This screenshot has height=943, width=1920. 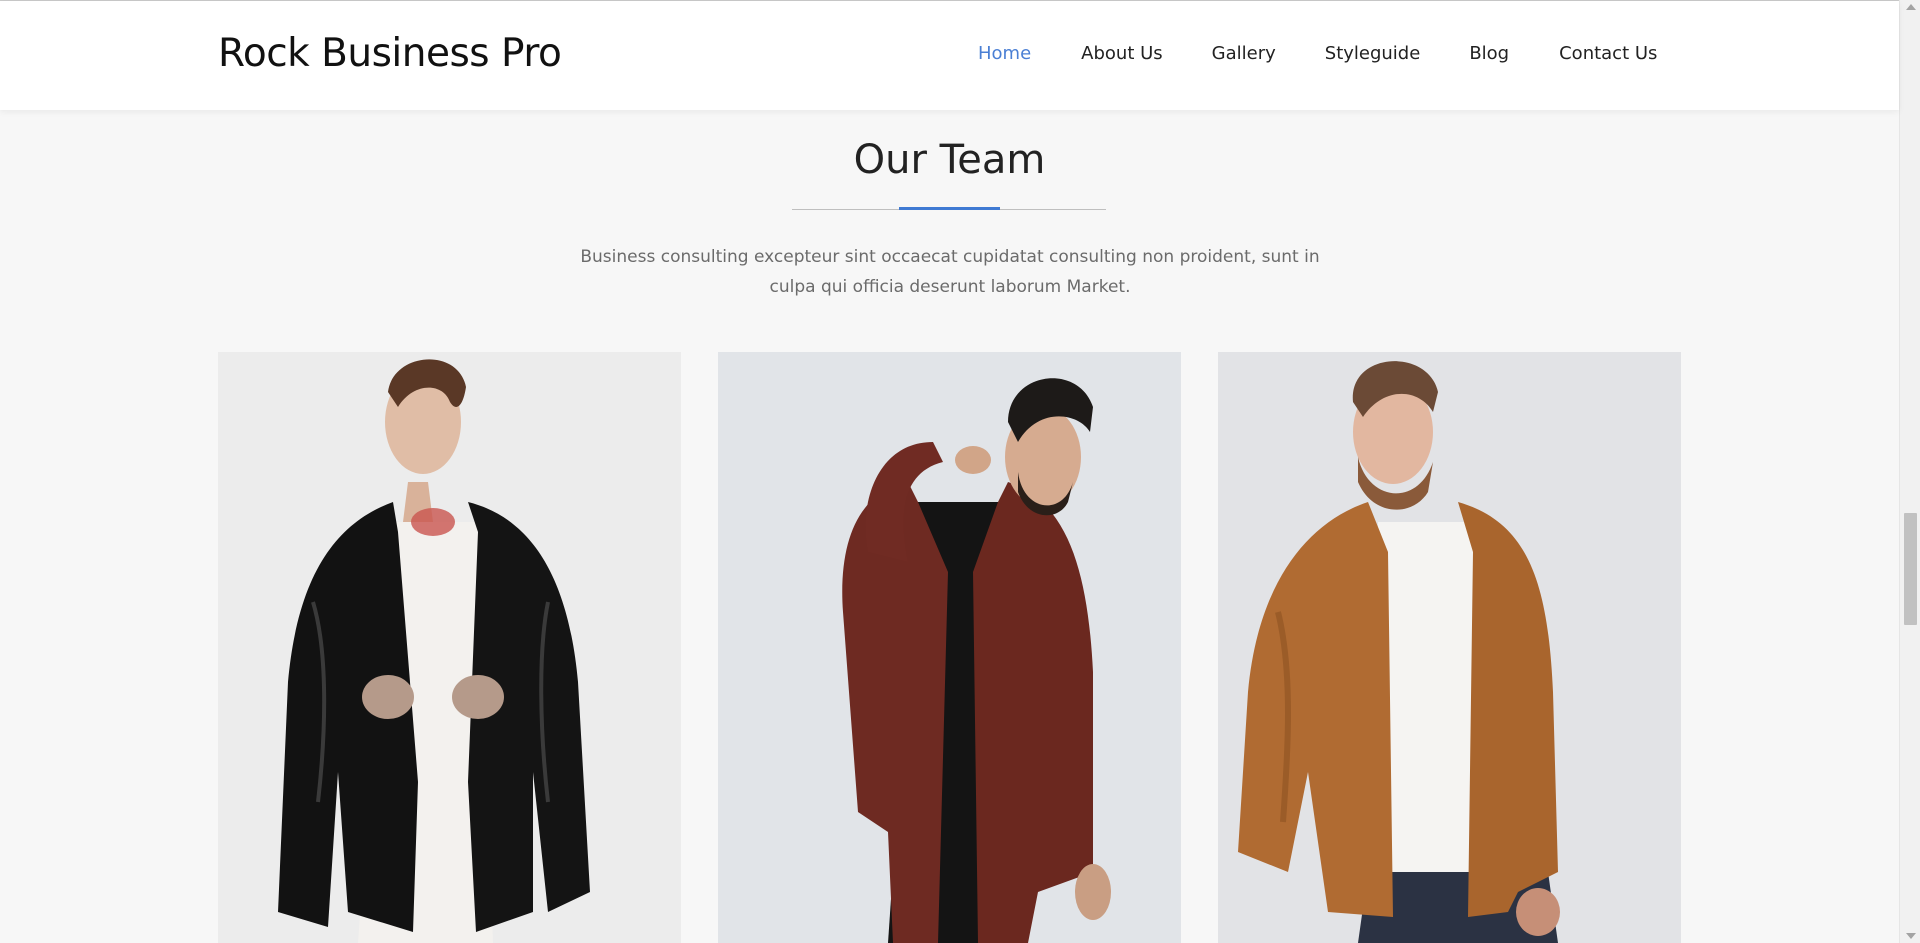 I want to click on nav-item-contact-us: Contact Us, so click(x=1608, y=53).